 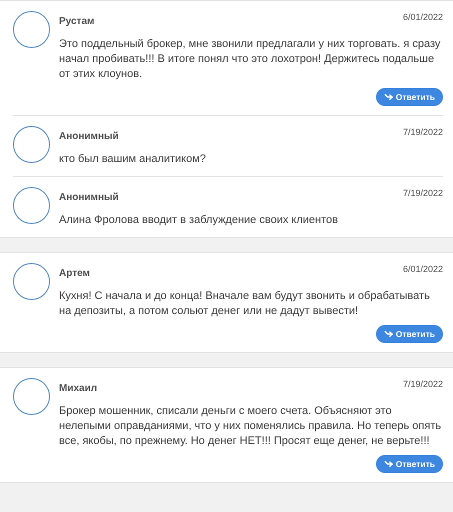 I want to click on comment-text: Кухня! С начала и до конца! Вначале вам будут звонить и обрабатывать на депозиты, а потом сольют денег или не дадут вывести!, so click(x=245, y=304).